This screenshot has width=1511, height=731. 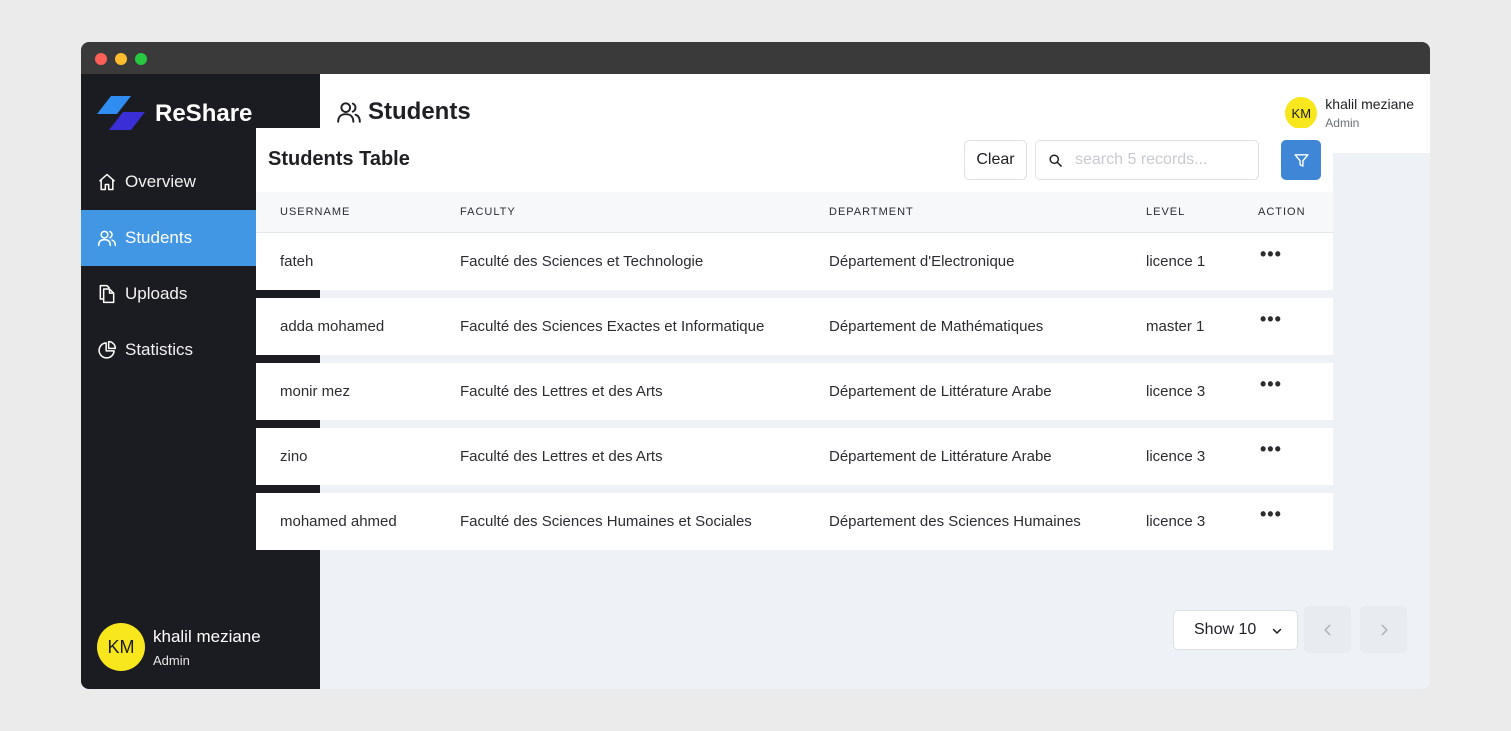 What do you see at coordinates (1369, 113) in the screenshot?
I see `header-user-info: khalil meziane Admin` at bounding box center [1369, 113].